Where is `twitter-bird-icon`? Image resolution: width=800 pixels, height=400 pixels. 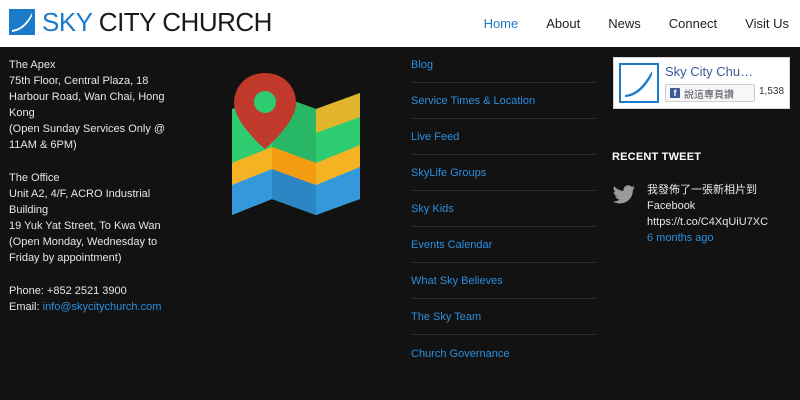
twitter-bird-icon is located at coordinates (624, 194).